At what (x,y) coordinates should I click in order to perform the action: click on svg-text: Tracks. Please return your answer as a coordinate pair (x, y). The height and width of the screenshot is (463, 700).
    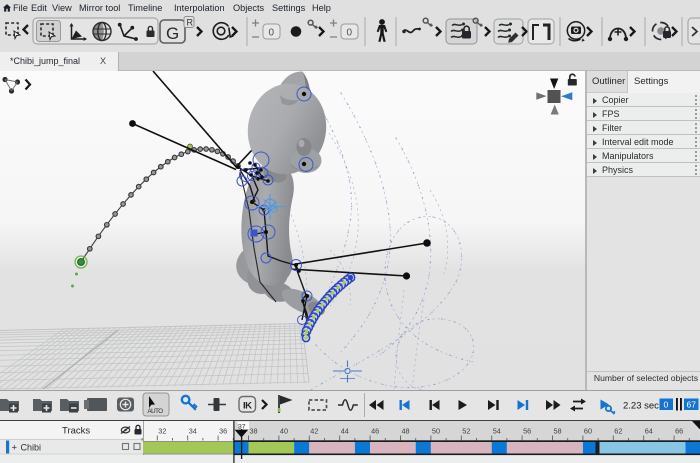
    Looking at the image, I should click on (76, 431).